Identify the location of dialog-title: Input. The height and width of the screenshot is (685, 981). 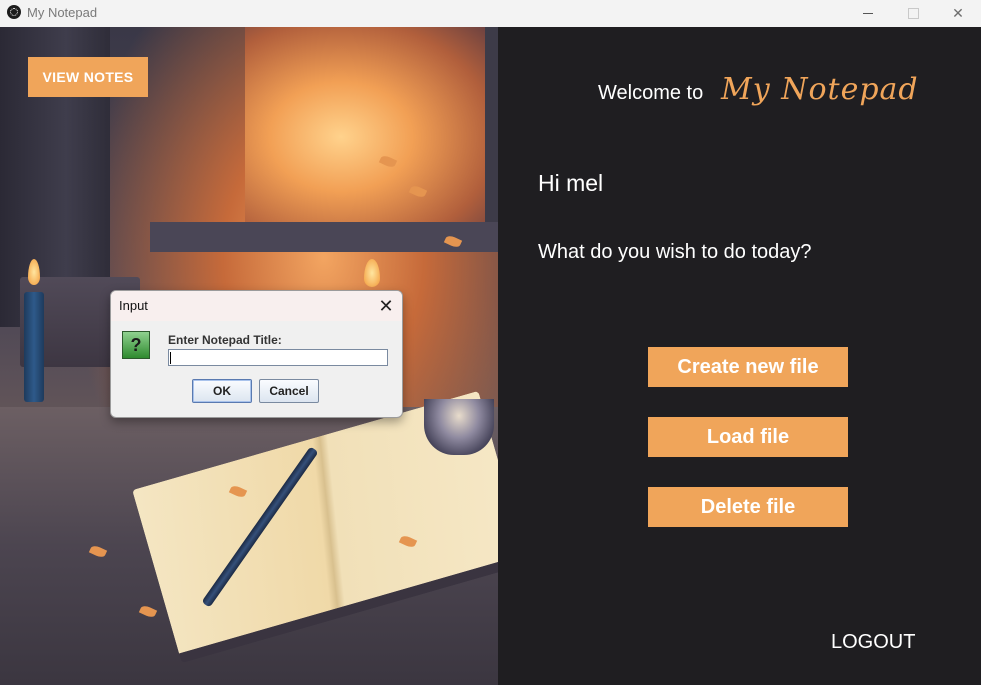
(133, 305).